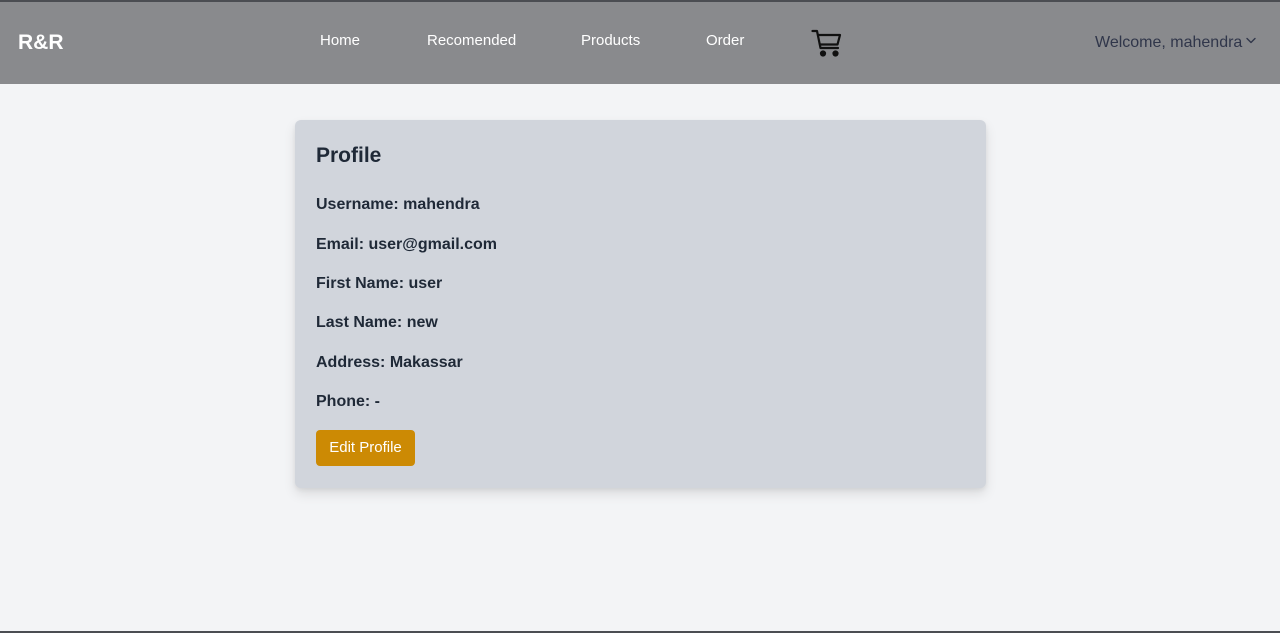 Image resolution: width=1280 pixels, height=633 pixels. I want to click on profile-field-address: Address: Makassar, so click(389, 362).